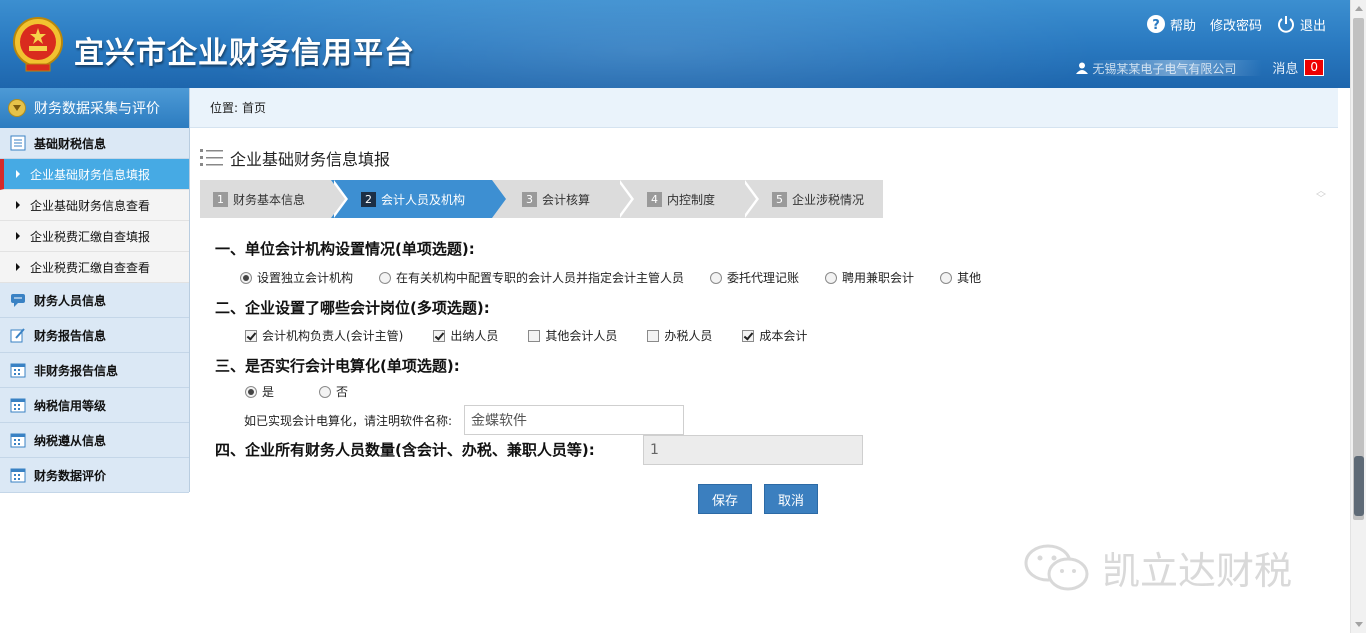  I want to click on staff-count-input: 1, so click(753, 450).